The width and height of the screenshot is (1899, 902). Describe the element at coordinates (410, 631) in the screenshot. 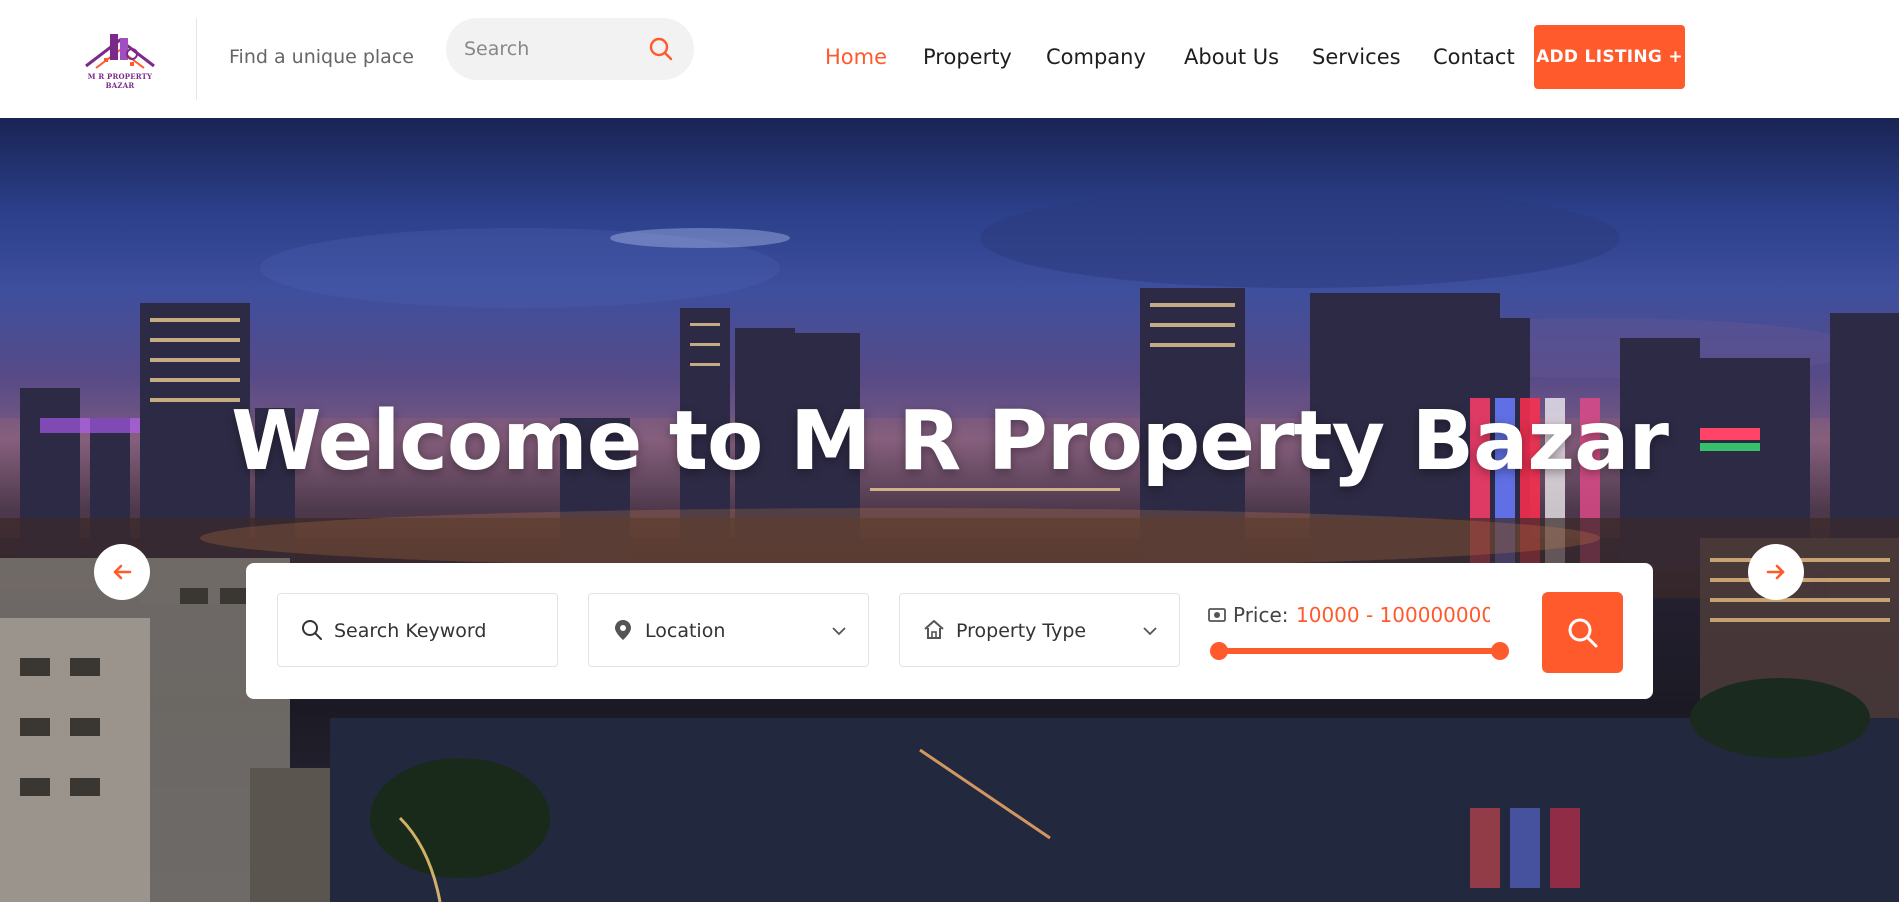

I see `keyword-label: Search Keyword` at that location.